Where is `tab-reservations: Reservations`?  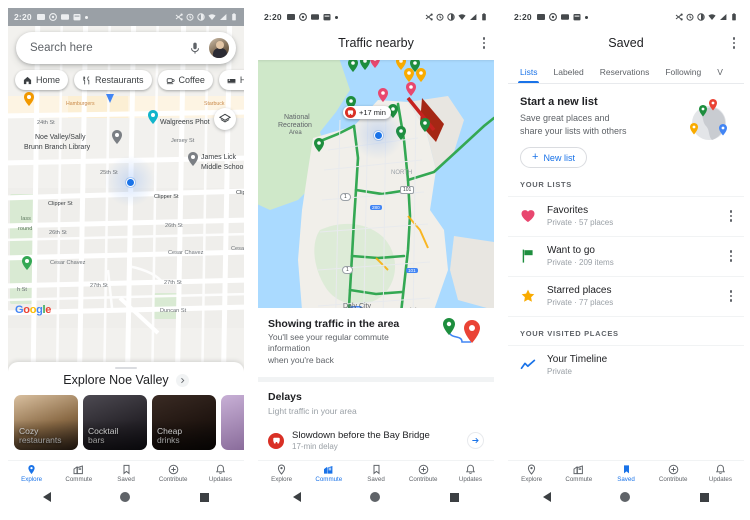 tab-reservations: Reservations is located at coordinates (625, 71).